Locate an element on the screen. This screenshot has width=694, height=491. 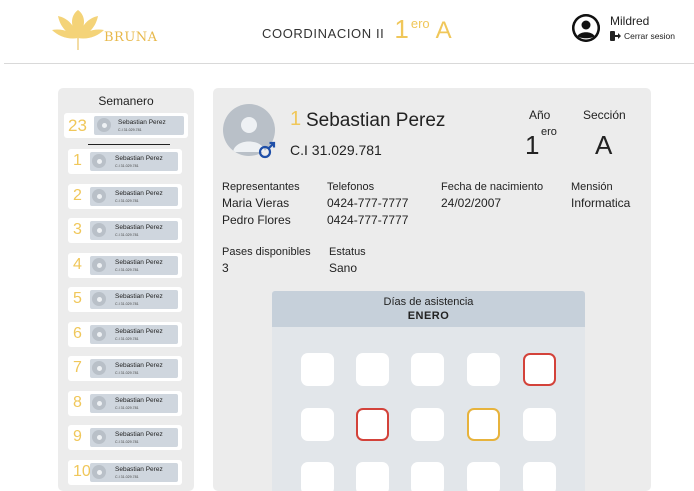
student-list-item: 4 Sebastian Perez C.I 31.029.781 is located at coordinates (125, 265).